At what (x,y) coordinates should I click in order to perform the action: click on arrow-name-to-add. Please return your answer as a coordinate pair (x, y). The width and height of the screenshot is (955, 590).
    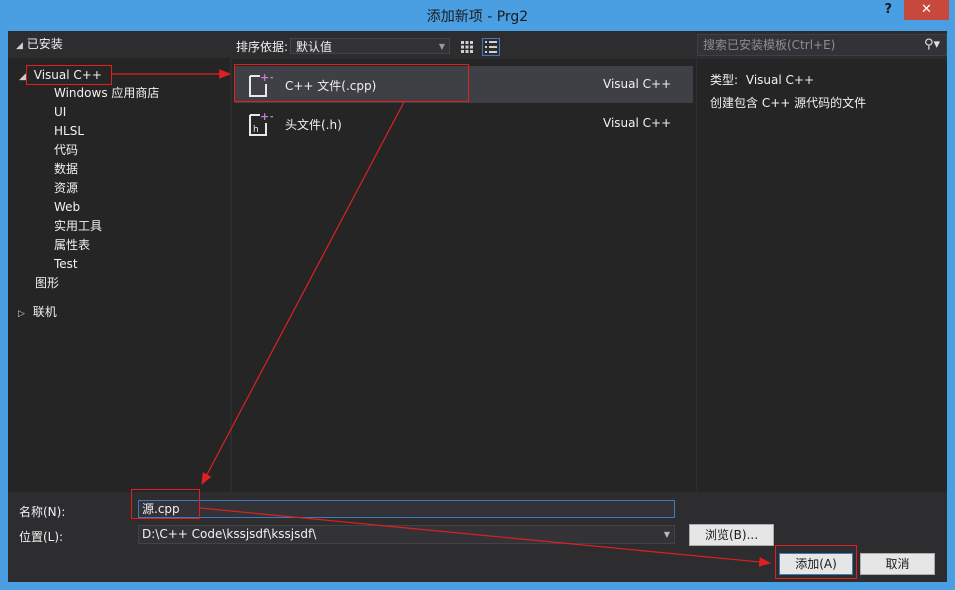
    Looking at the image, I should click on (485, 537).